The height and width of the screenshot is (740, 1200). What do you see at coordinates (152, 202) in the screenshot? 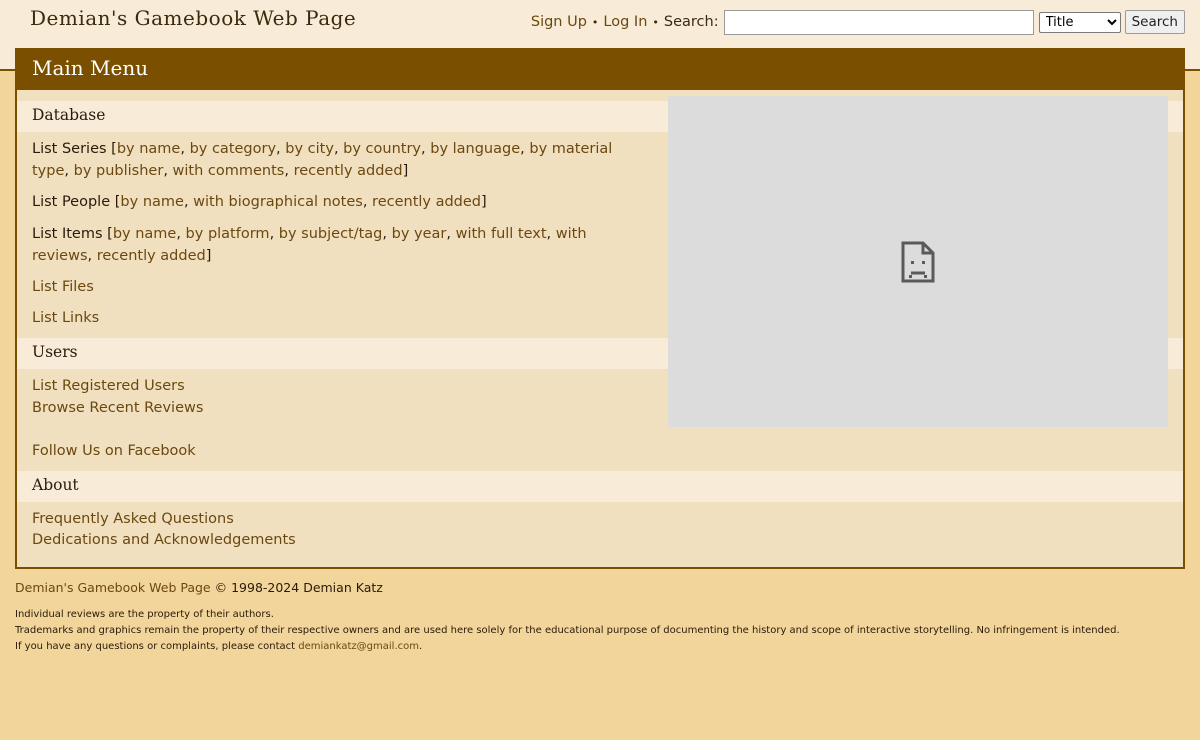
I see `people-by-name-link: by name` at bounding box center [152, 202].